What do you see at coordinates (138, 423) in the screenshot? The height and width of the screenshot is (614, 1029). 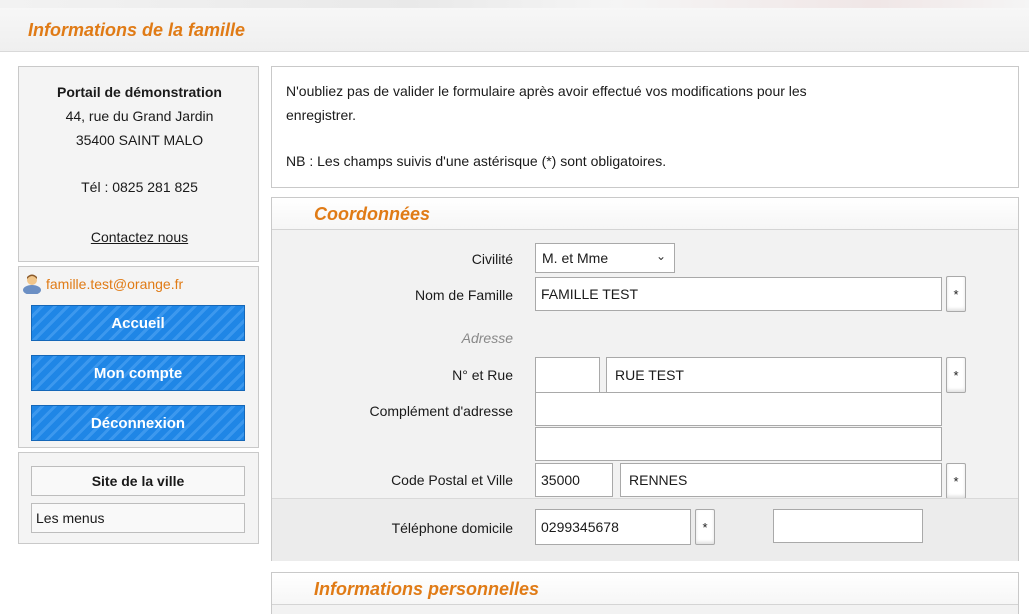 I see `logout-button: Déconnexion` at bounding box center [138, 423].